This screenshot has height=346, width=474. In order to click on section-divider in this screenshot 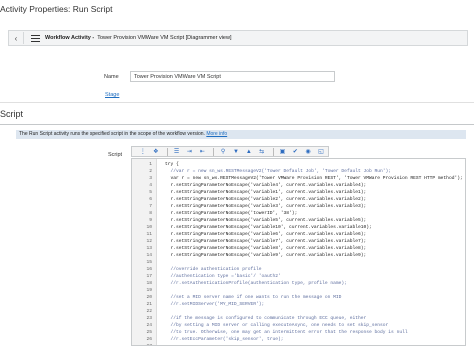, I will do `click(237, 124)`.